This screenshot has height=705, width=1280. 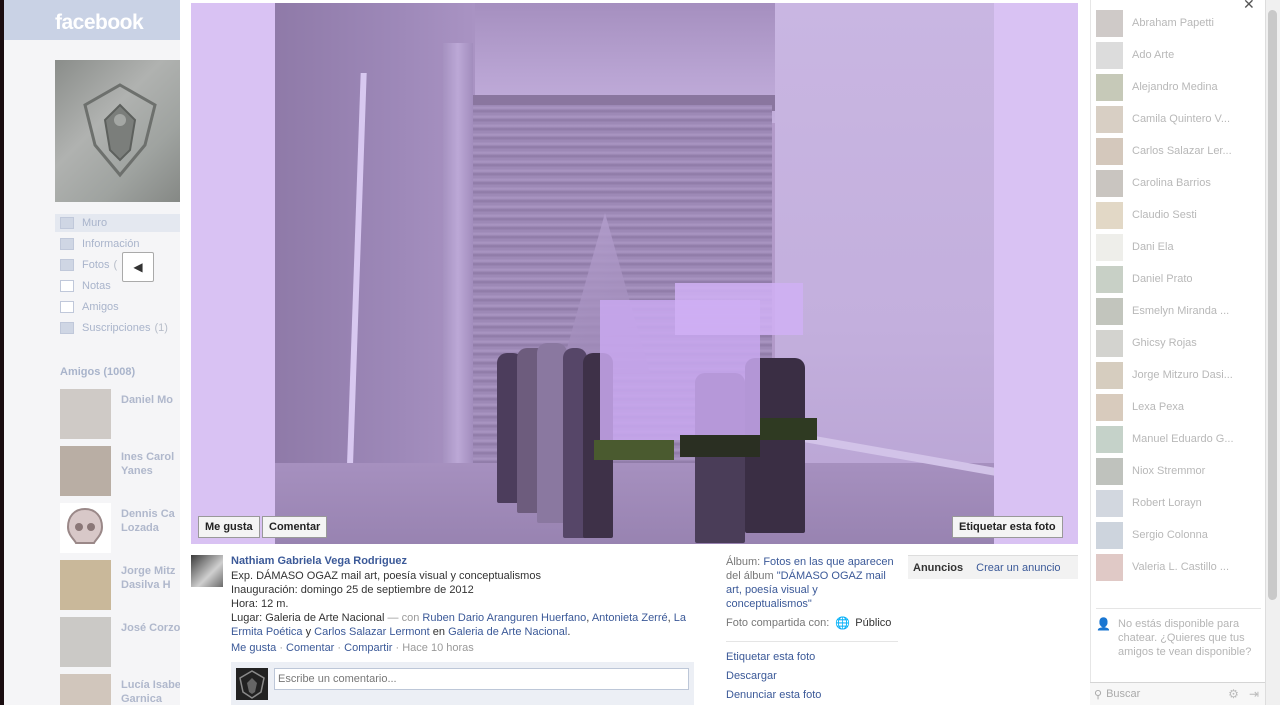 What do you see at coordinates (148, 578) in the screenshot?
I see `friend-name: Jorge Mitz Dasilva H` at bounding box center [148, 578].